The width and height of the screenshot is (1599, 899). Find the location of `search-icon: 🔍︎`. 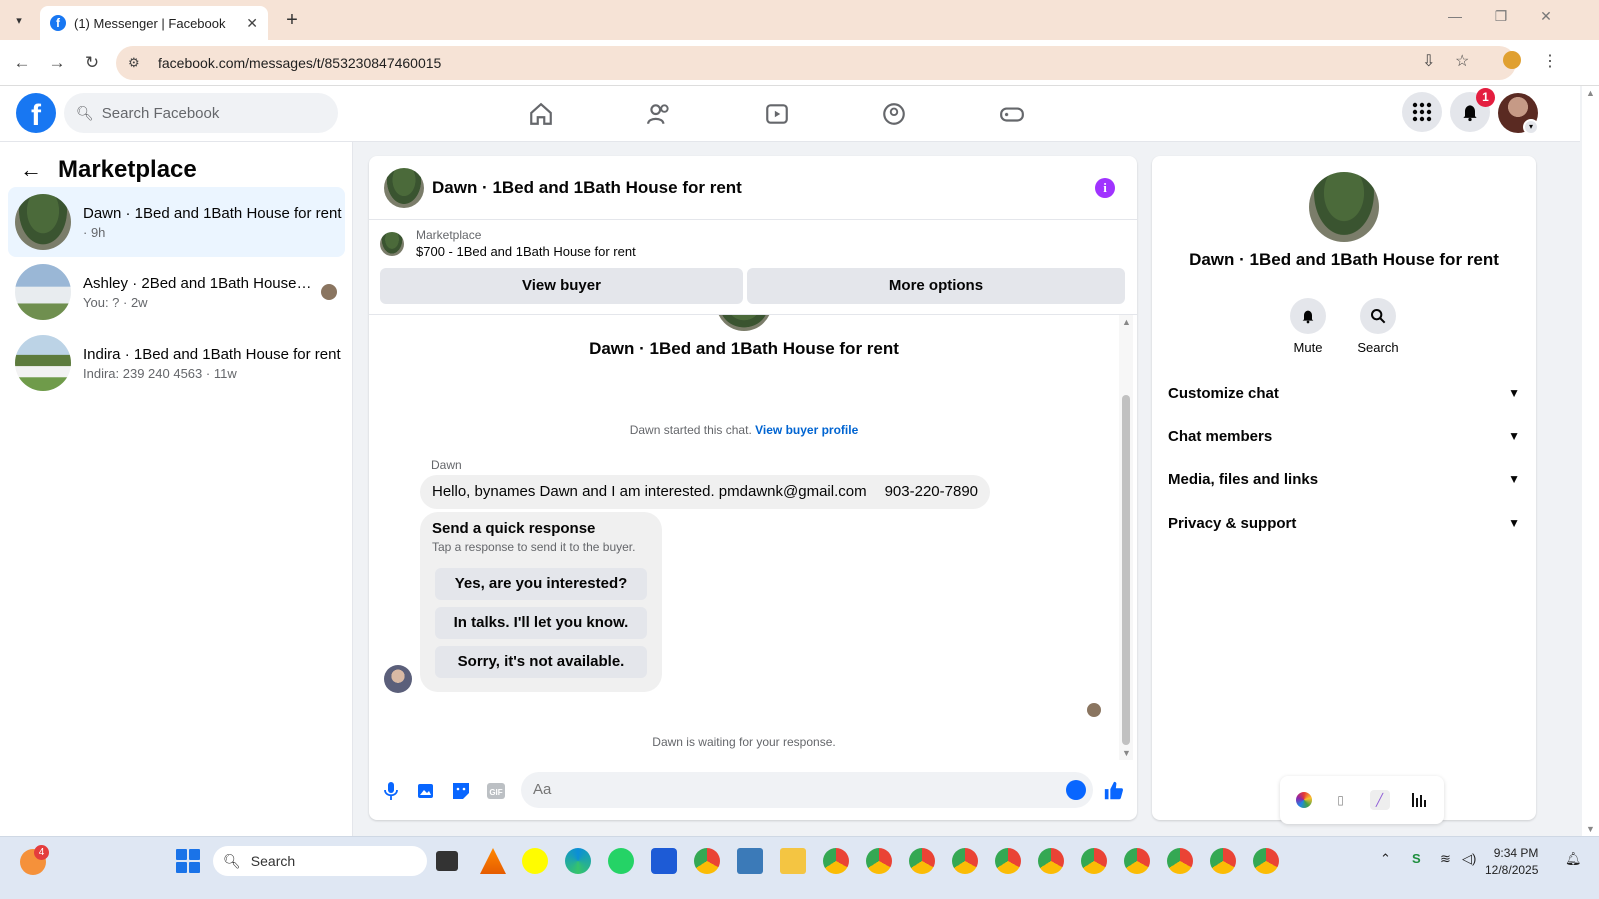

search-icon: 🔍︎ is located at coordinates (85, 112).